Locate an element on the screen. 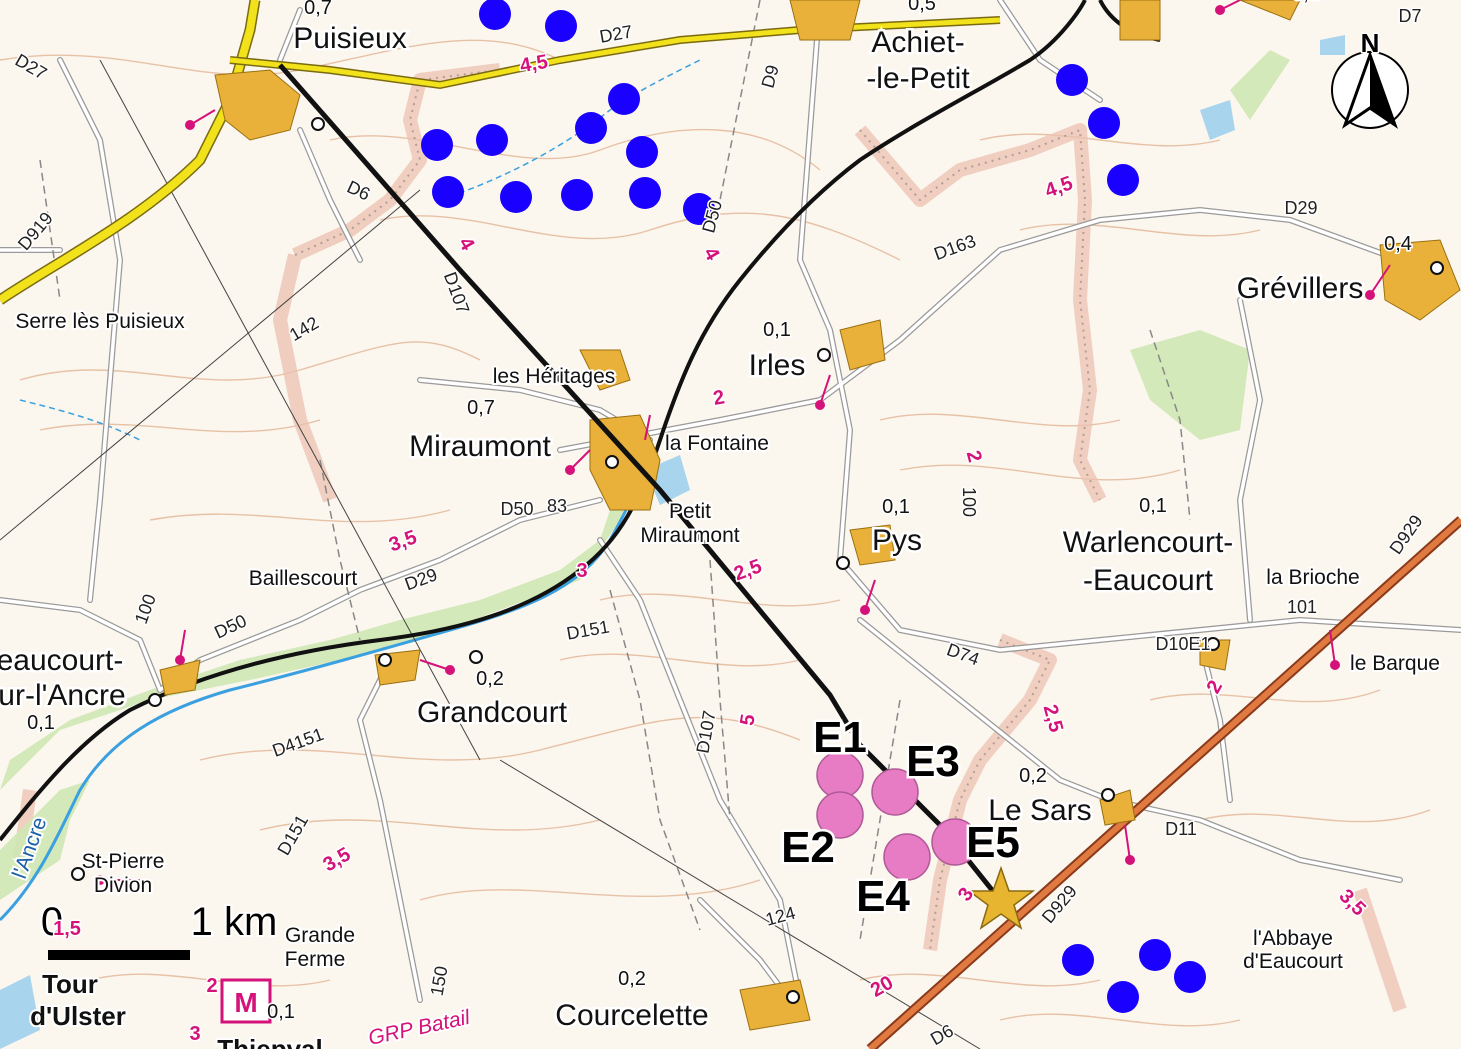 The image size is (1461, 1049). place-achiet: Achiet- is located at coordinates (917, 42).